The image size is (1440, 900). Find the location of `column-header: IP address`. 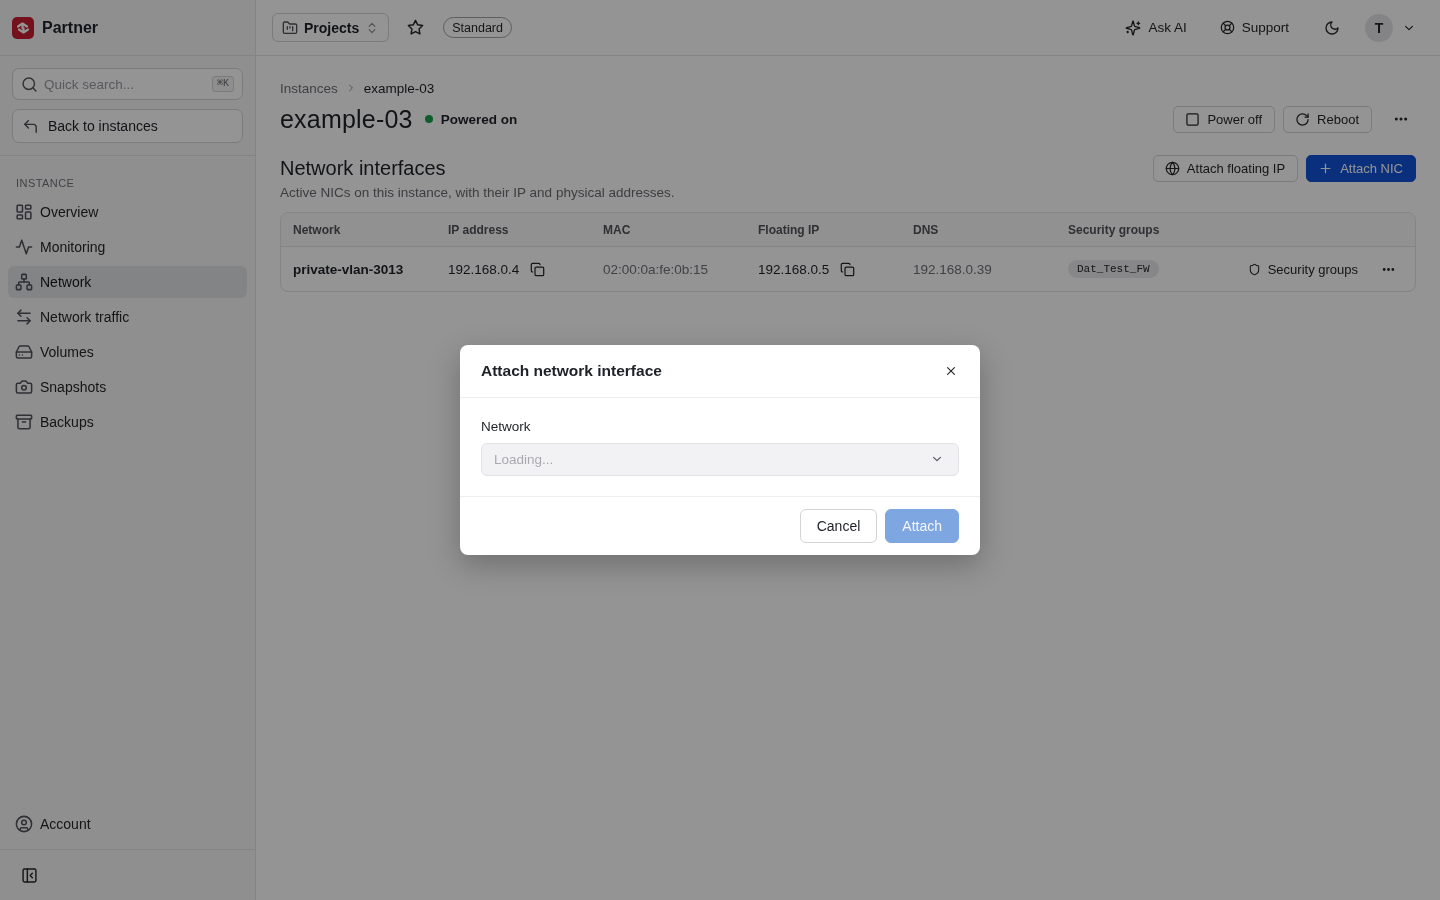

column-header: IP address is located at coordinates (479, 229).